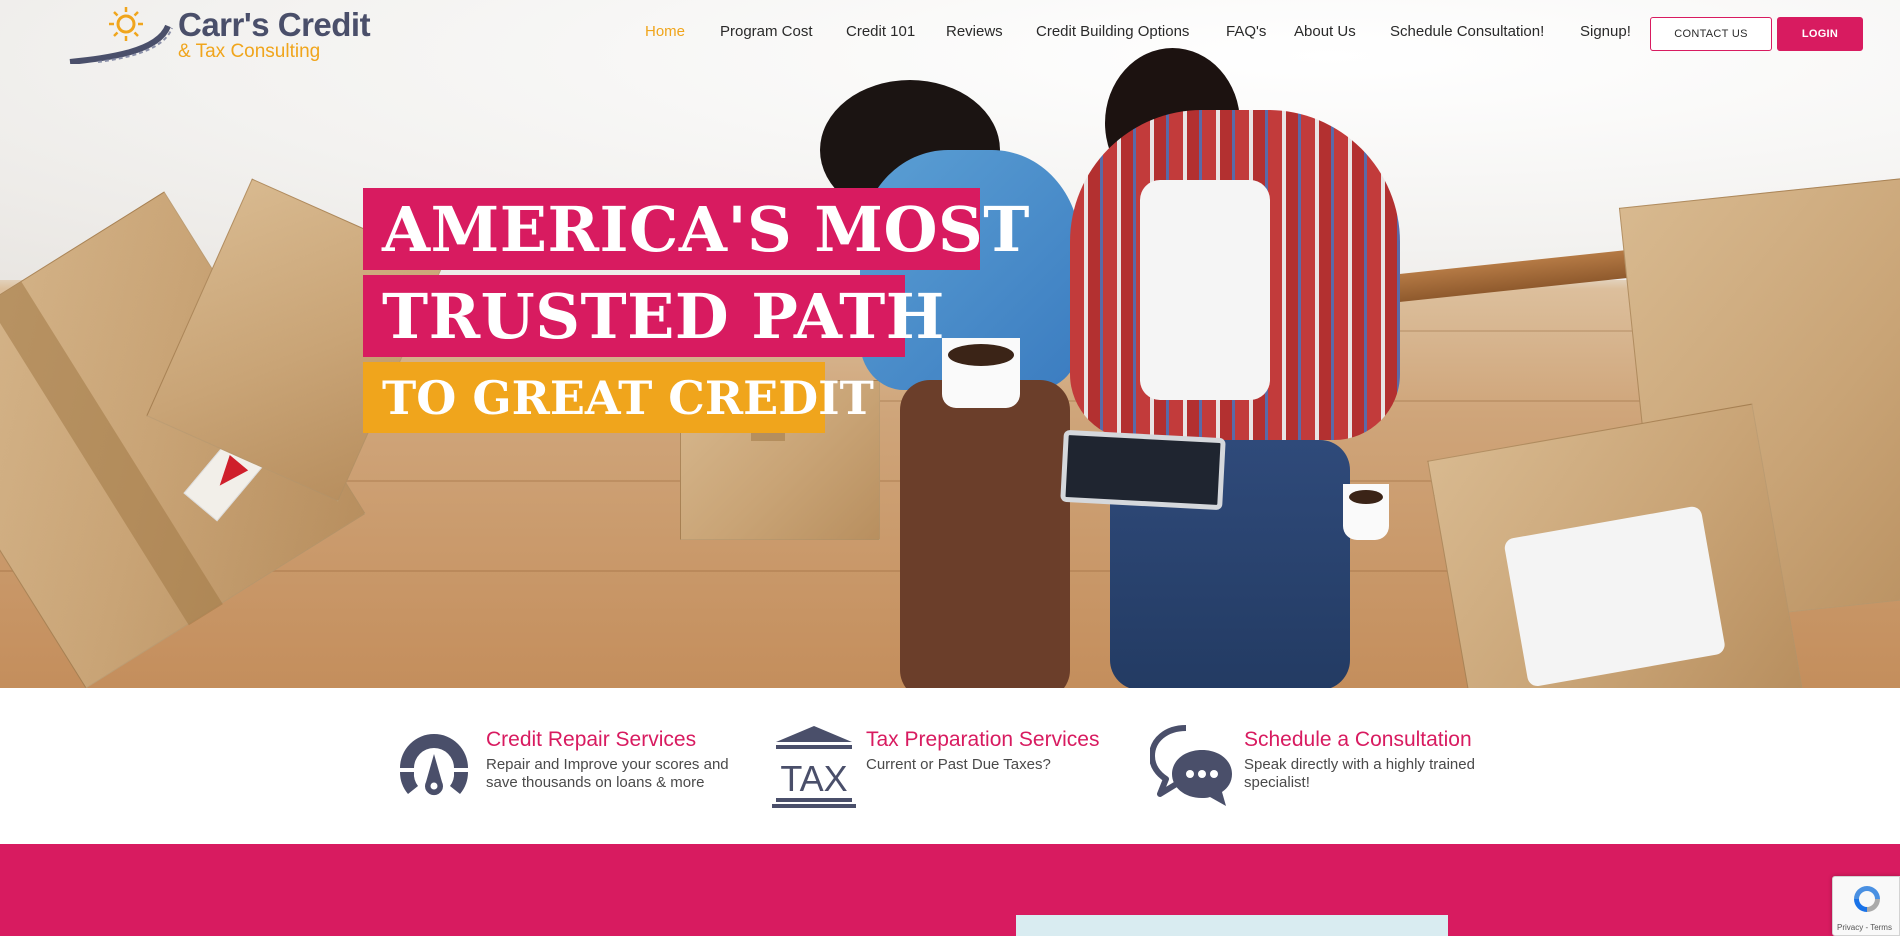 This screenshot has height=936, width=1900. I want to click on nav-item-faqs: FAQ's, so click(1246, 31).